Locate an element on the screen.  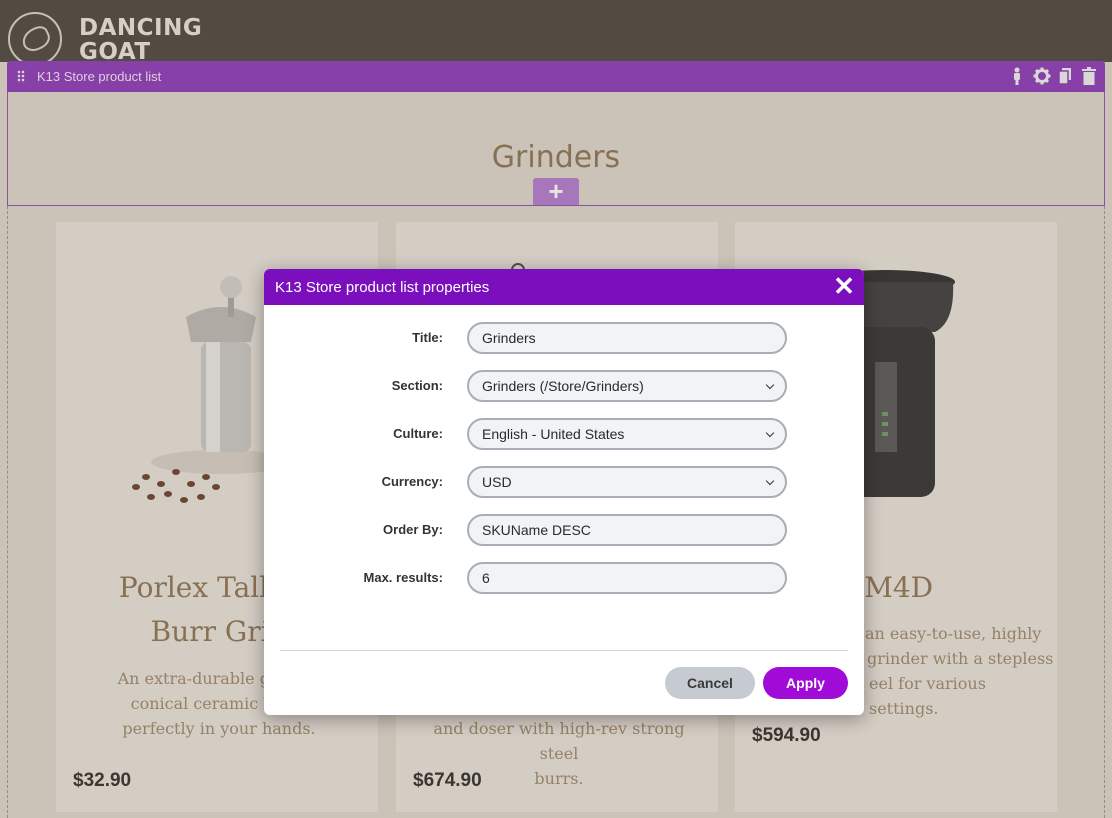
max-results-input: 6 is located at coordinates (627, 578).